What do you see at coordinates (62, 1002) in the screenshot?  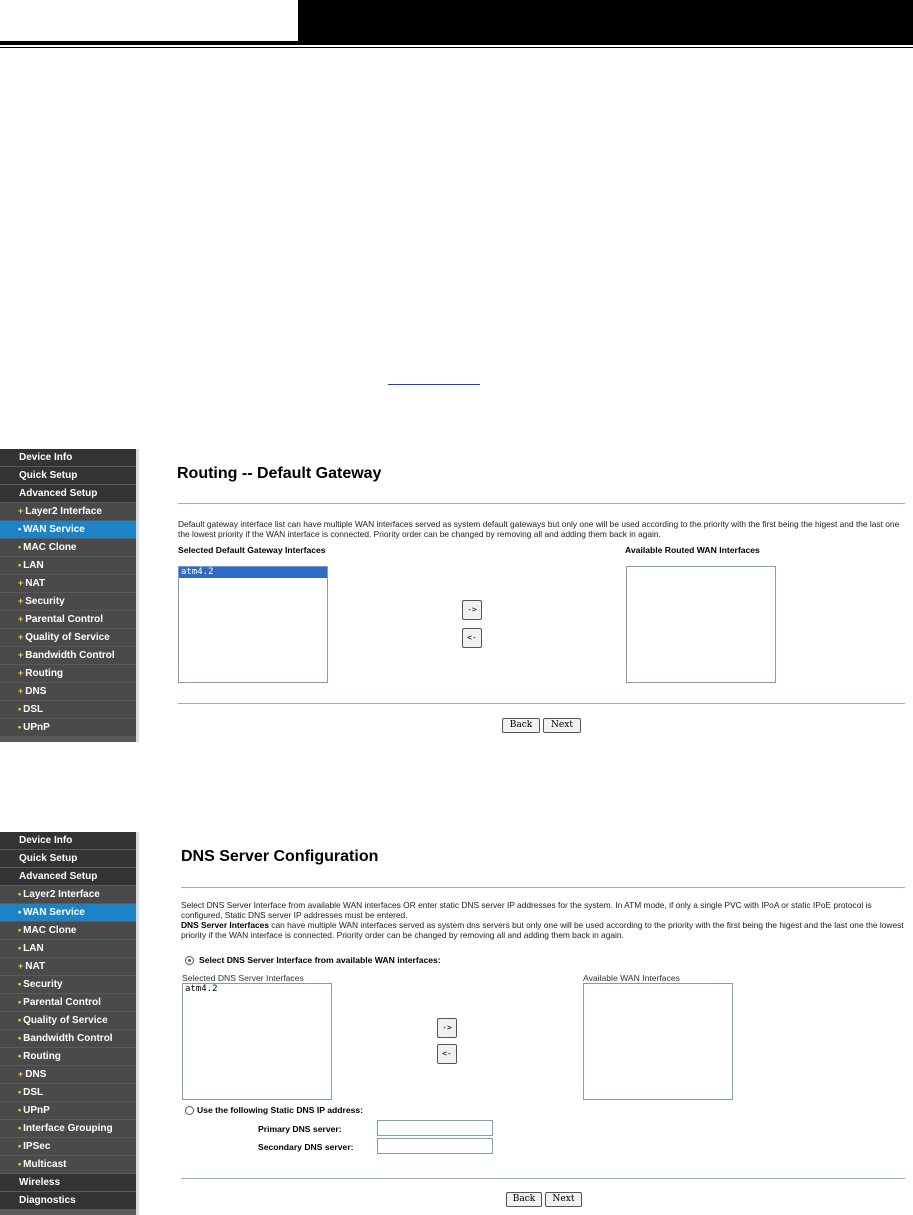 I see `sidebar-item-label: Parental Control` at bounding box center [62, 1002].